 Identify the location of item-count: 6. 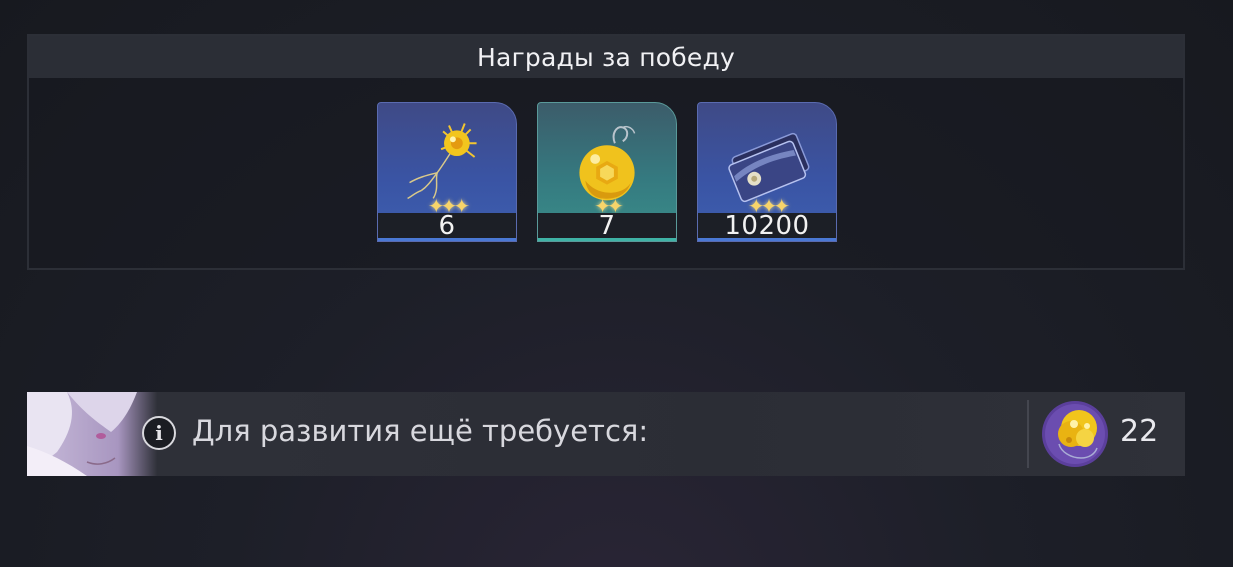
(447, 225).